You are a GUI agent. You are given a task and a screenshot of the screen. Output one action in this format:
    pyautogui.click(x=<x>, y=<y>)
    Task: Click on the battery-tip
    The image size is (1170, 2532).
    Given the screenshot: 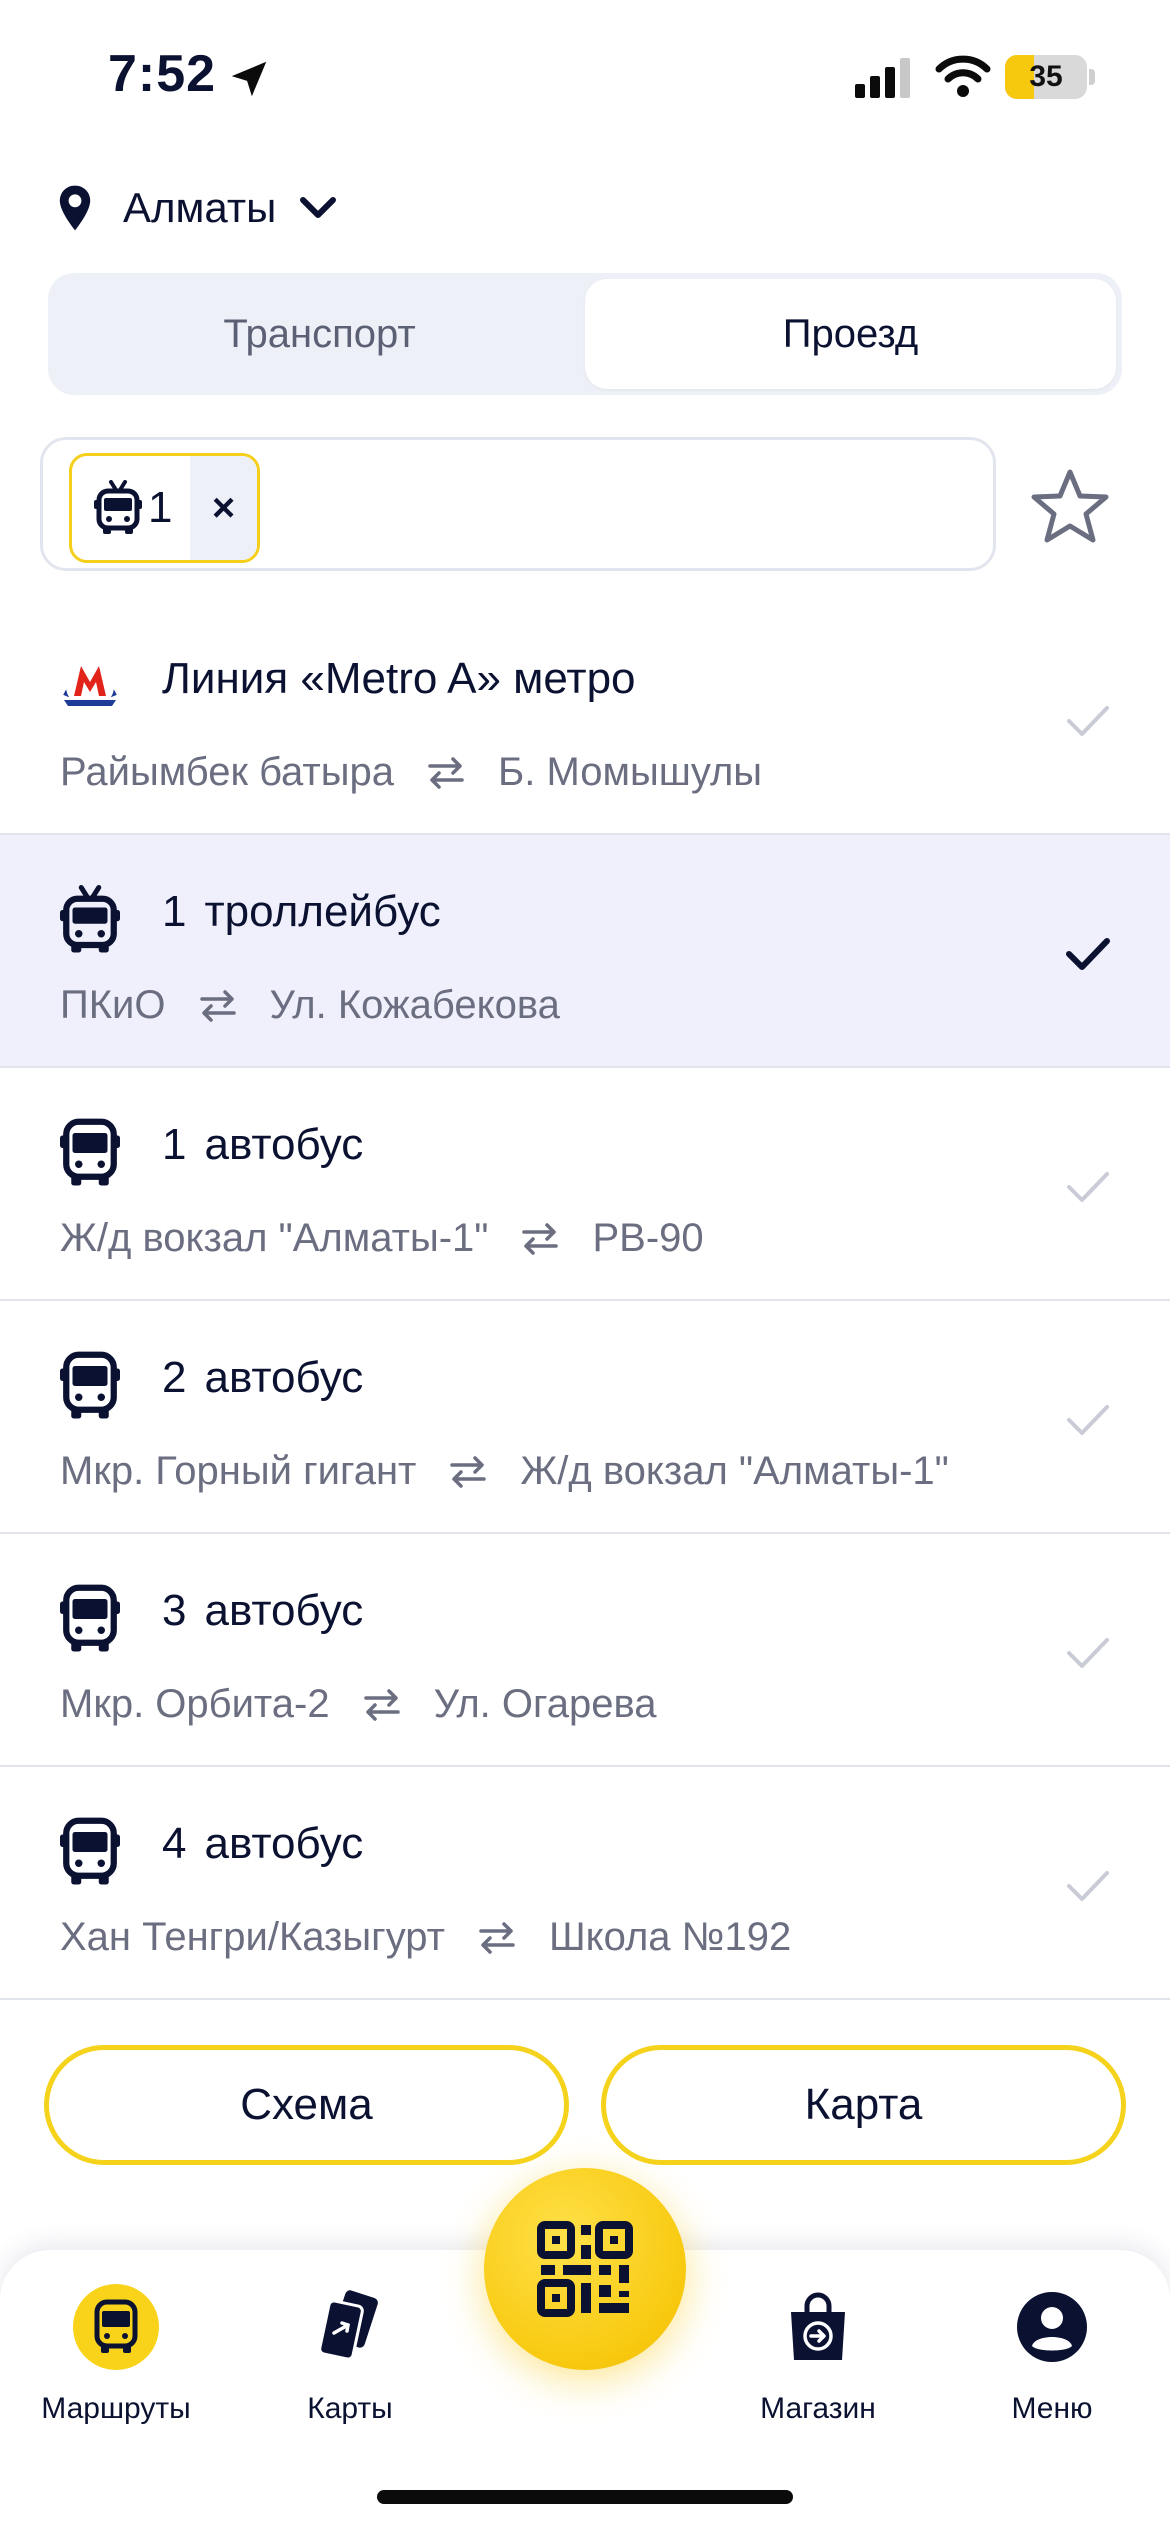 What is the action you would take?
    pyautogui.click(x=1092, y=77)
    